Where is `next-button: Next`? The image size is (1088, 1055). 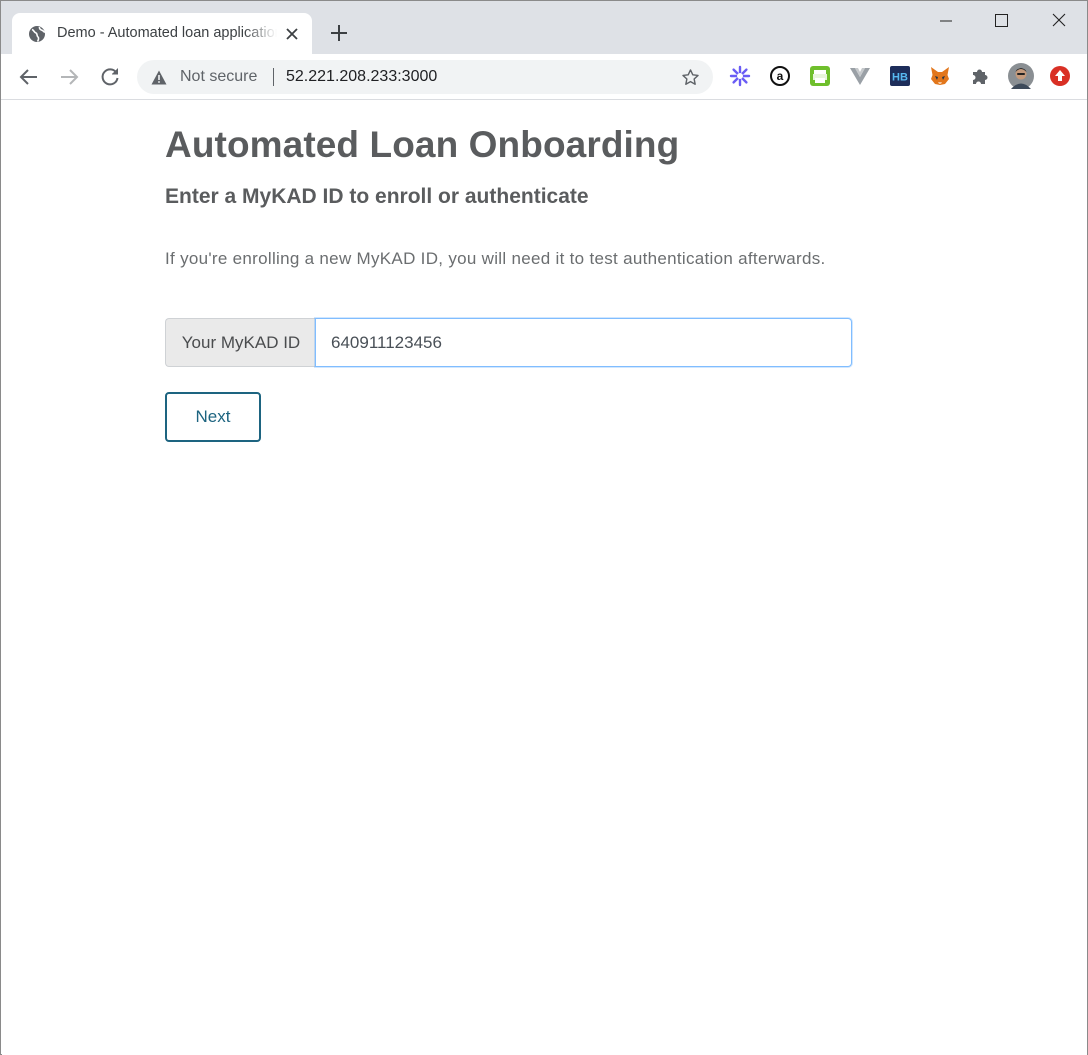 next-button: Next is located at coordinates (213, 417).